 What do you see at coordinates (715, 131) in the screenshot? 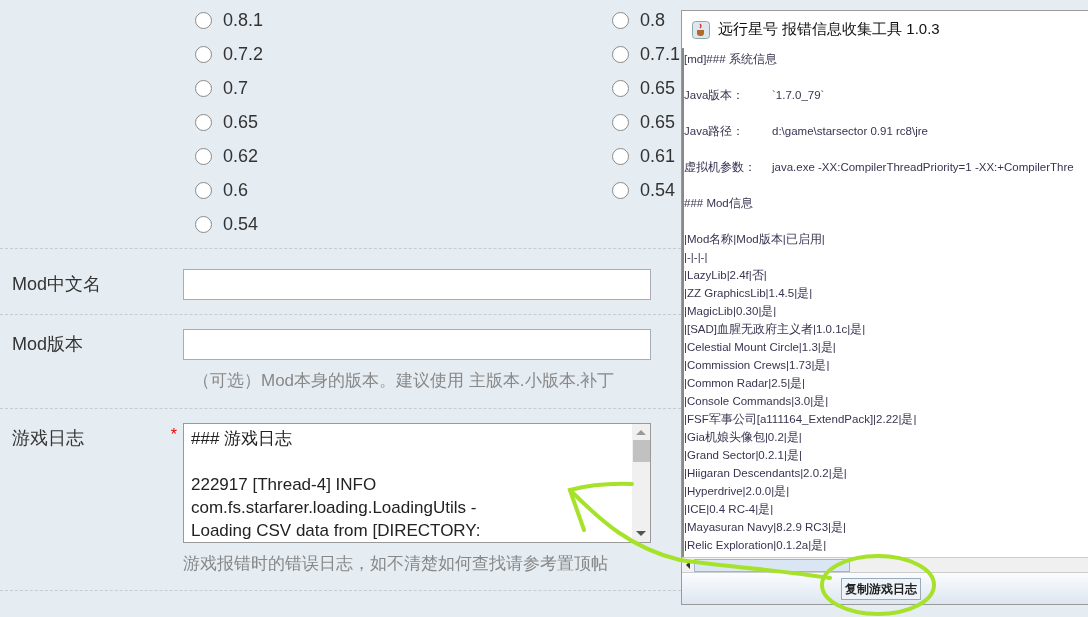
I see `info-label: Java路径：` at bounding box center [715, 131].